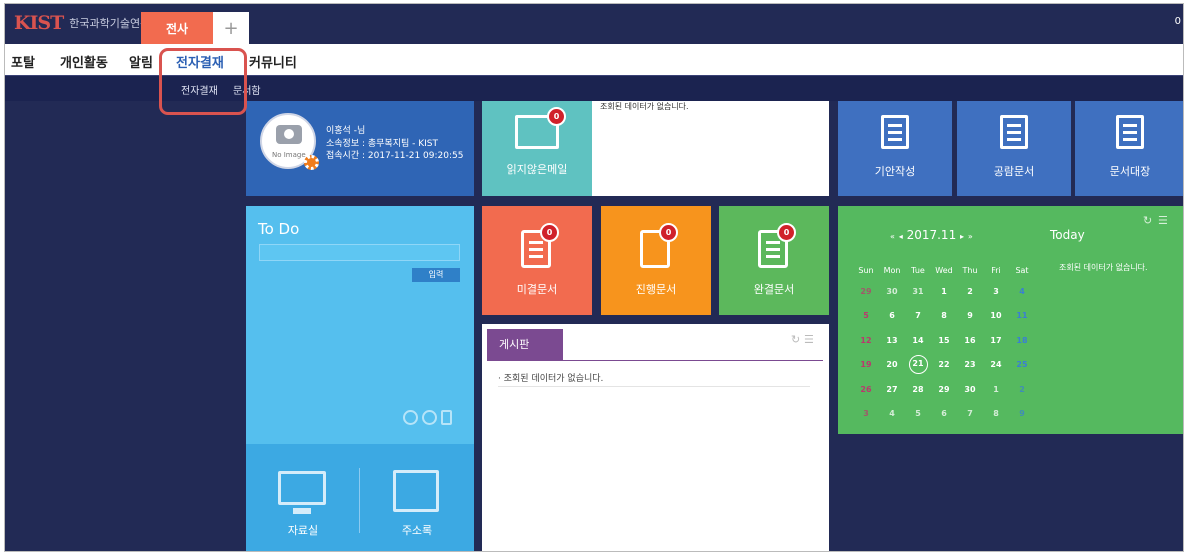 The image size is (1187, 555). Describe the element at coordinates (302, 492) in the screenshot. I see `monitor-icon` at that location.